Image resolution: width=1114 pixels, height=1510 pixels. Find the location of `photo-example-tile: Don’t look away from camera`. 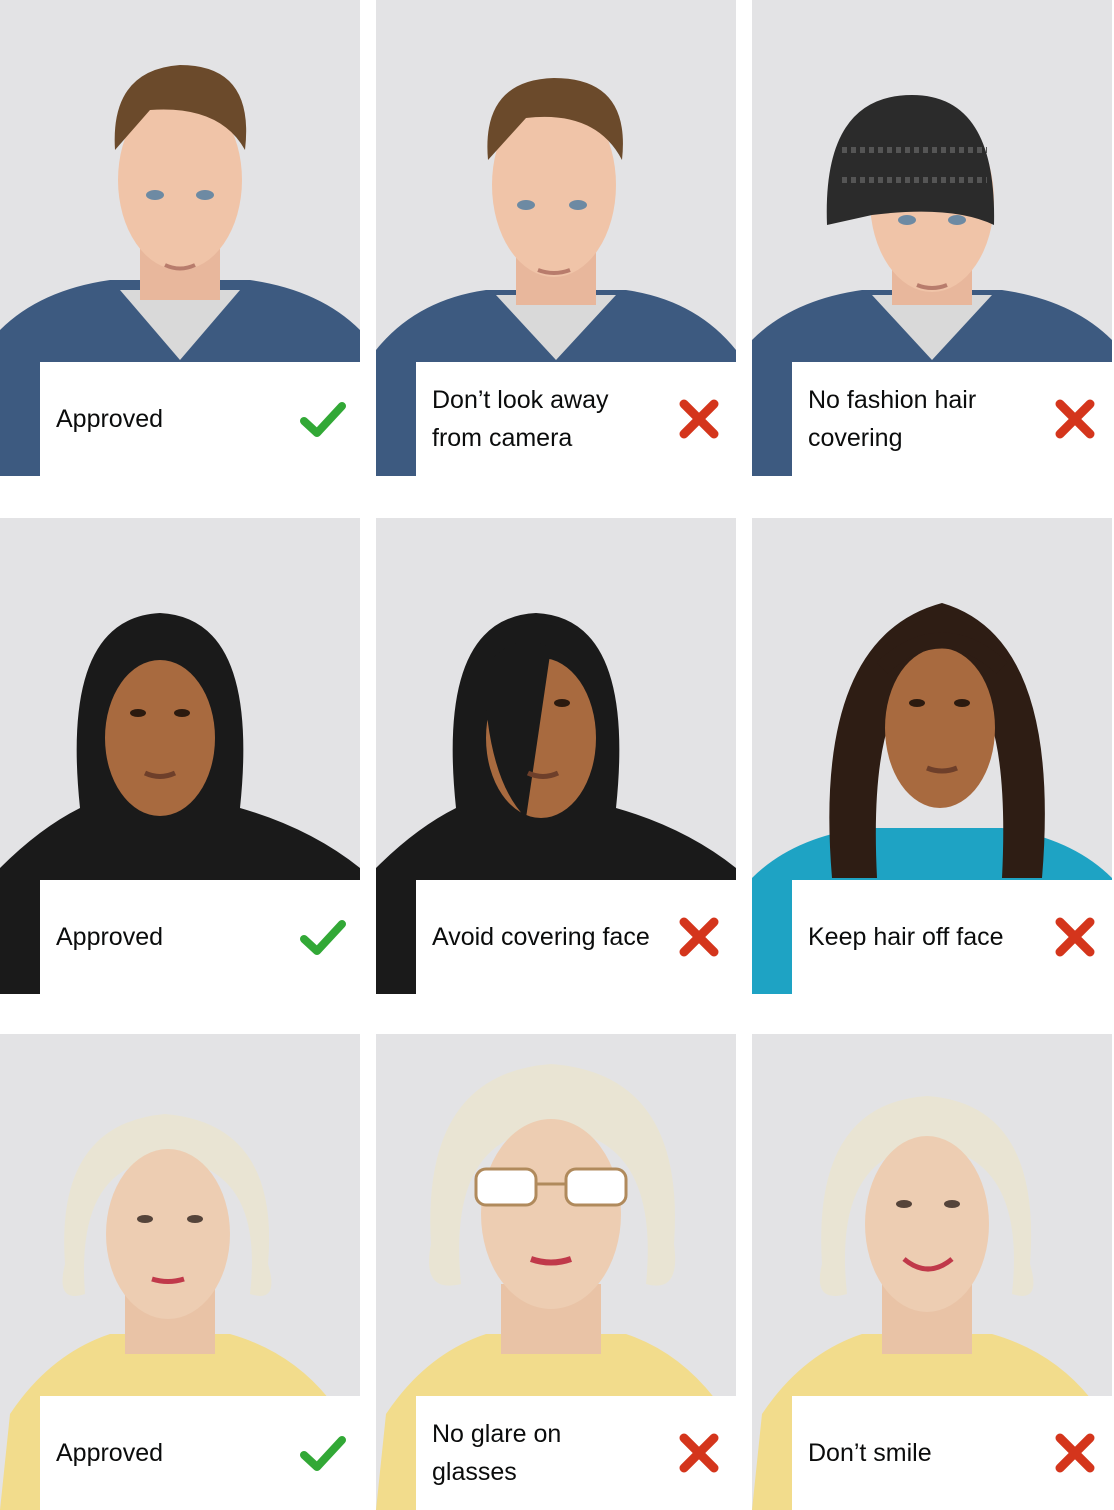

photo-example-tile: Don’t look away from camera is located at coordinates (556, 238).